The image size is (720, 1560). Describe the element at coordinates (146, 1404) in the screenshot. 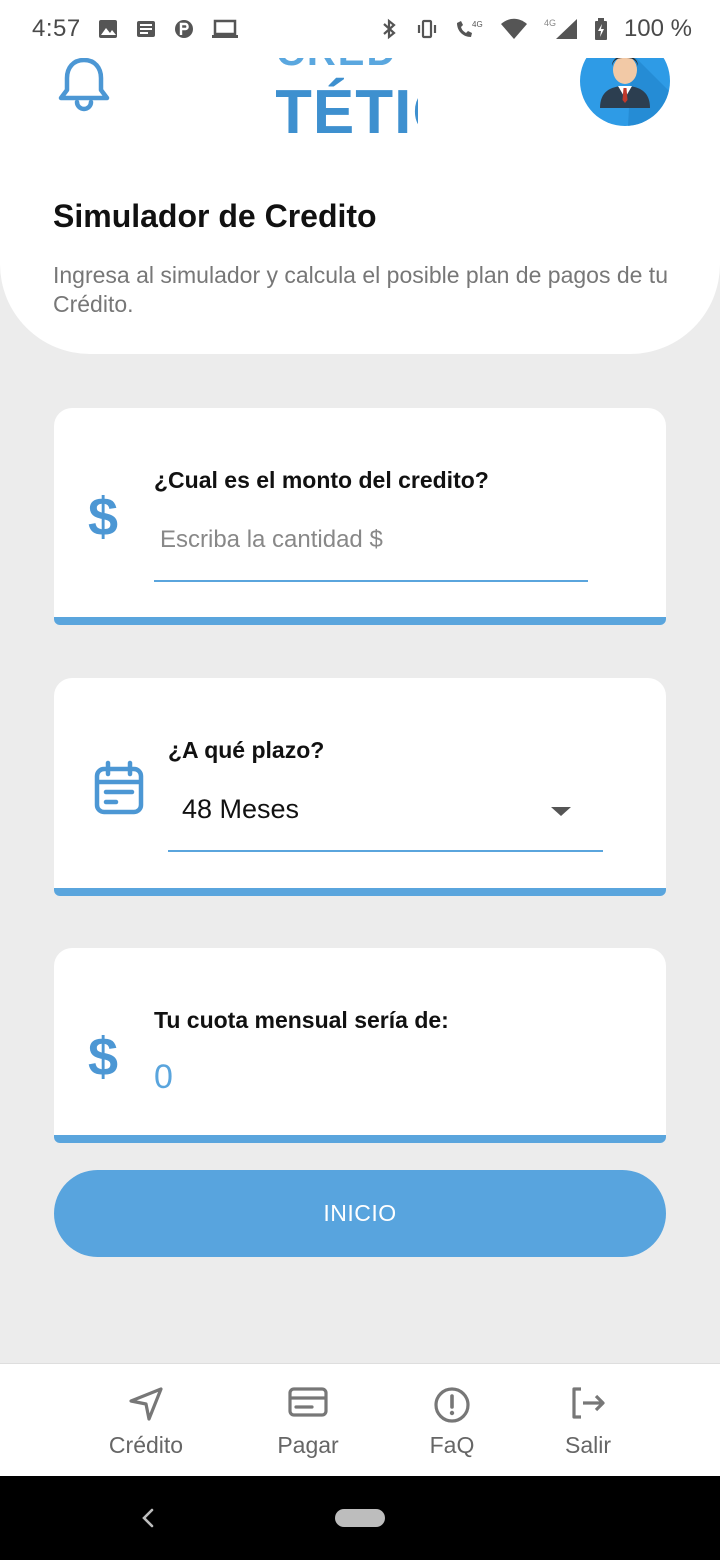

I see `navigation-arrow-icon` at that location.